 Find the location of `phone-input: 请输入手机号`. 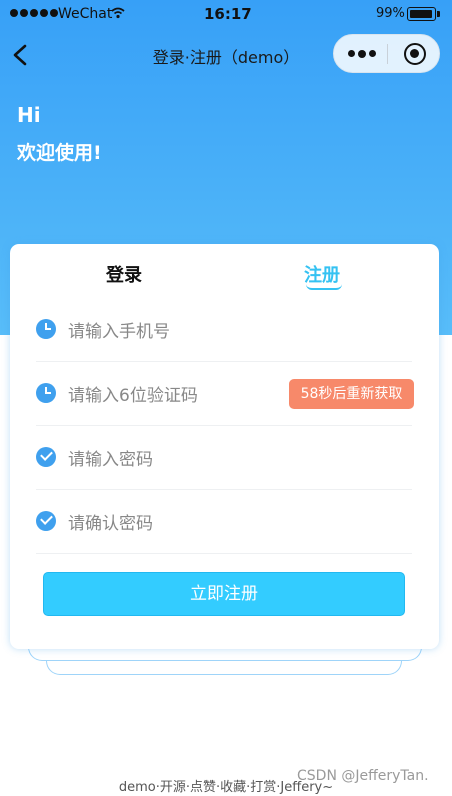

phone-input: 请输入手机号 is located at coordinates (119, 329).